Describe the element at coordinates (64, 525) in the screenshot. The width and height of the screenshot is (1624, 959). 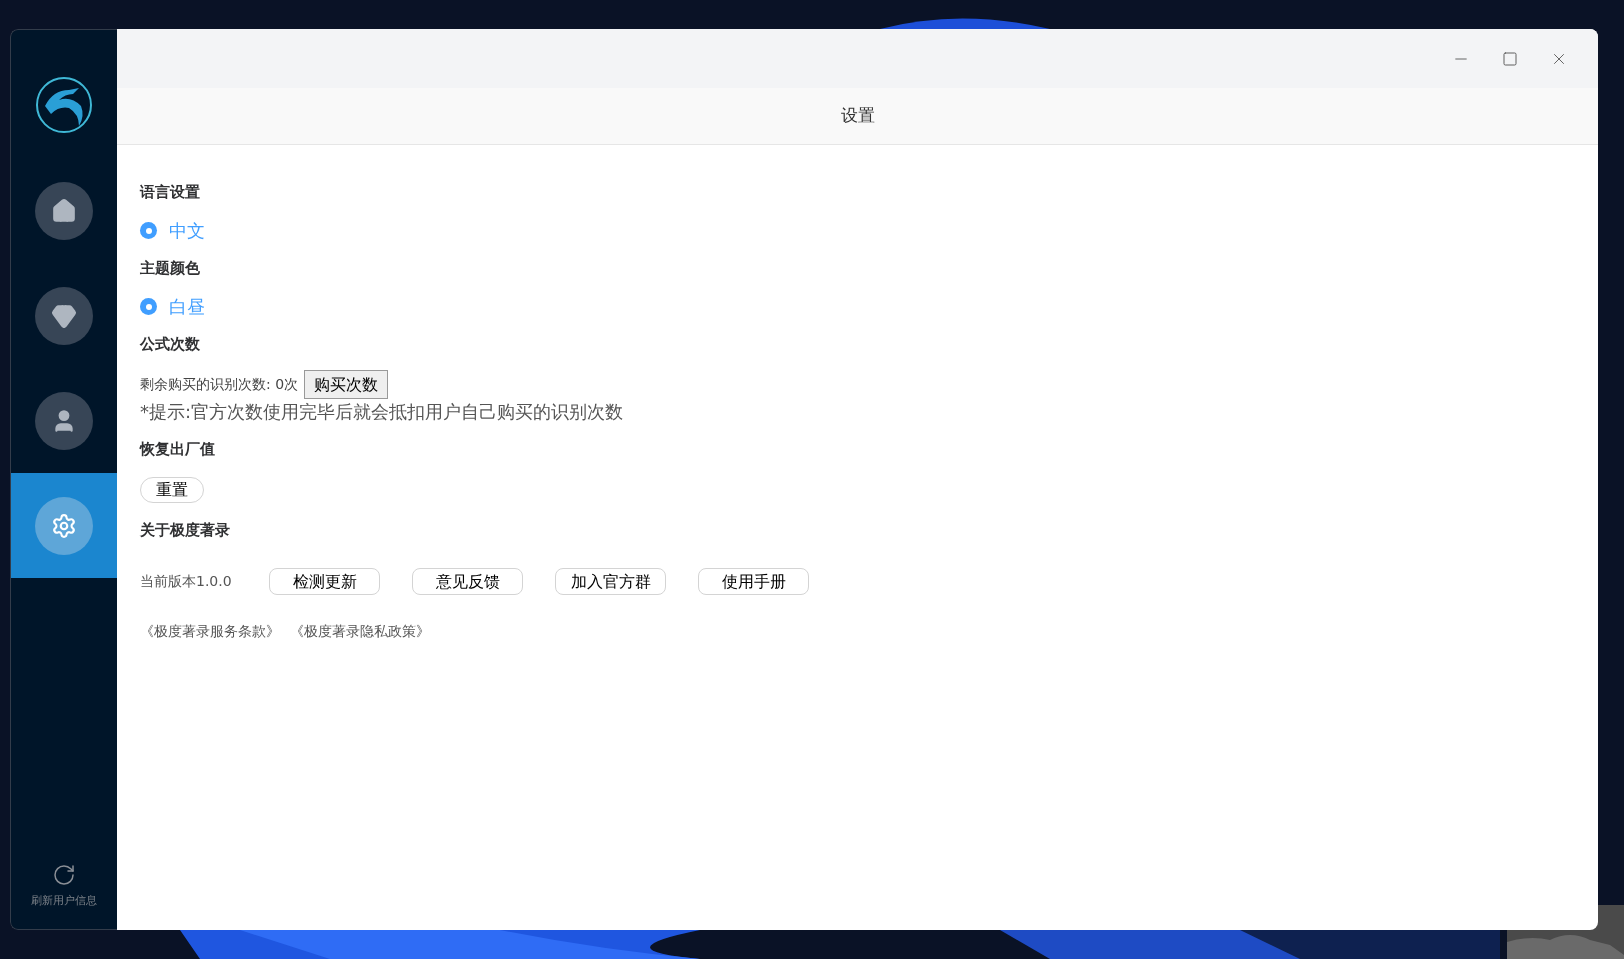
I see `gear-icon` at that location.